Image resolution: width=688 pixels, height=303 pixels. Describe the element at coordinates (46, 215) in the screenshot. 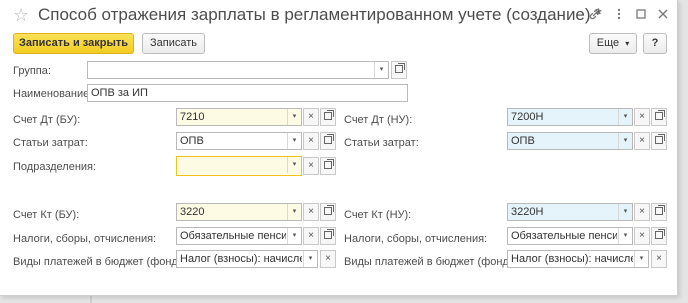

I see `credit-bu-label: Счет Кт (БУ):` at that location.